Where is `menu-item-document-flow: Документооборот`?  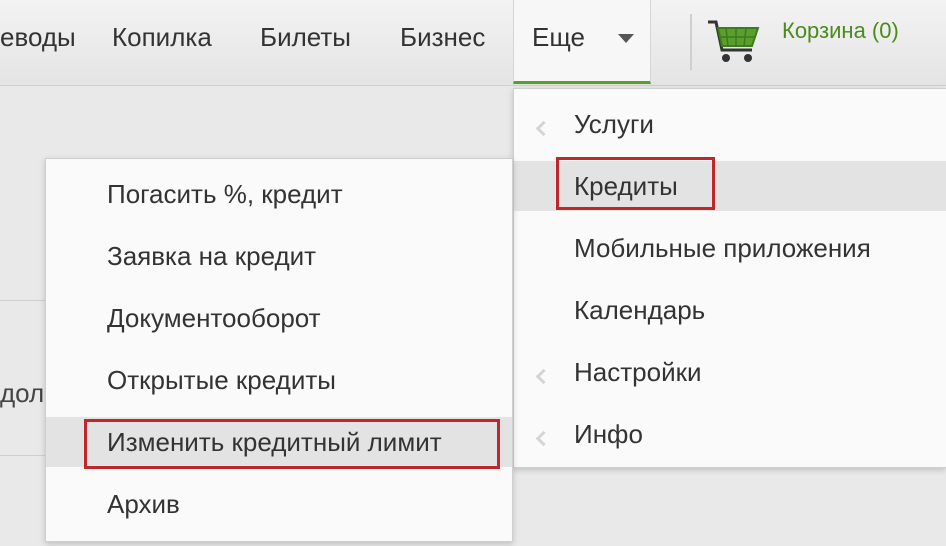
menu-item-document-flow: Документооборот is located at coordinates (279, 318).